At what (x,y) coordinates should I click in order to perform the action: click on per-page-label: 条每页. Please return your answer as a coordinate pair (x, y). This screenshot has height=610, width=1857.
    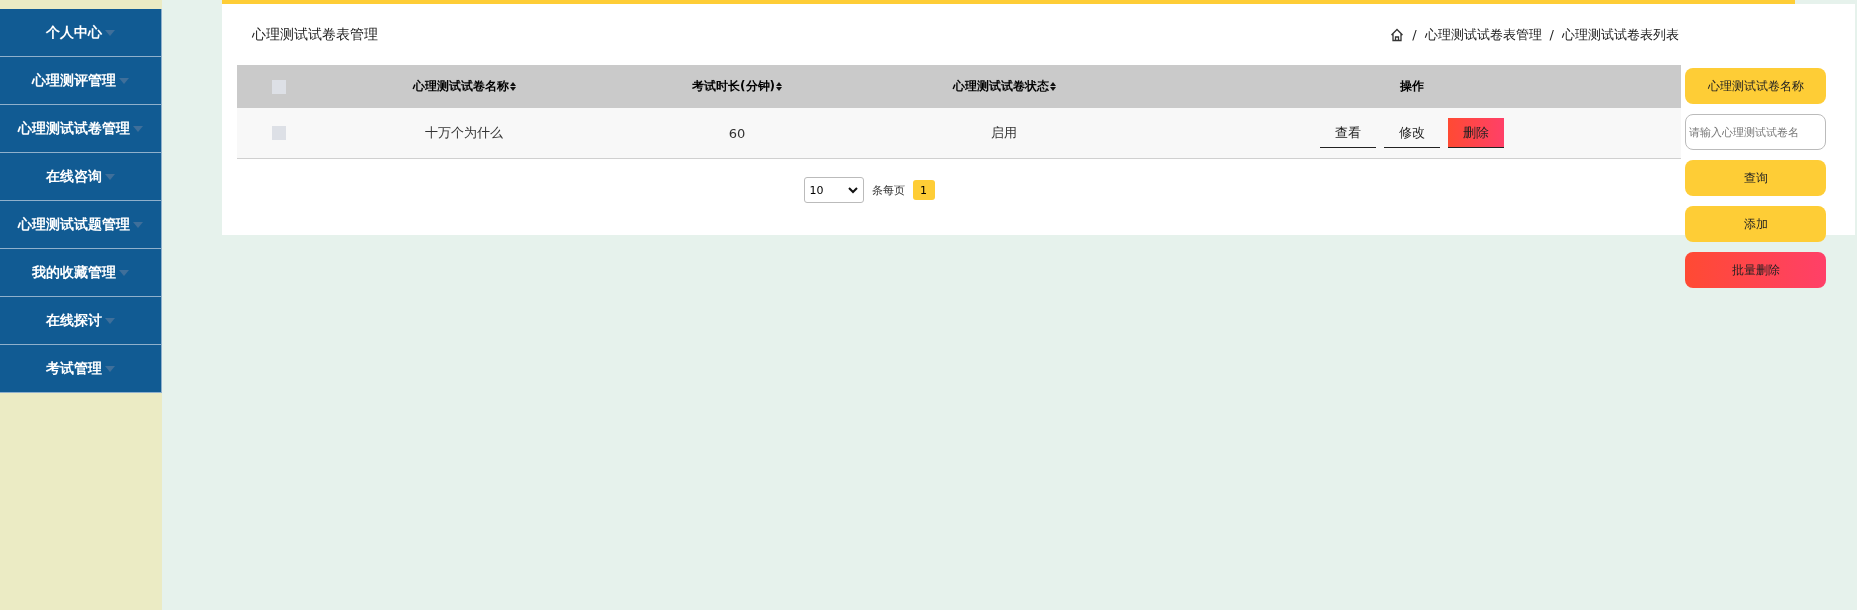
    Looking at the image, I should click on (888, 190).